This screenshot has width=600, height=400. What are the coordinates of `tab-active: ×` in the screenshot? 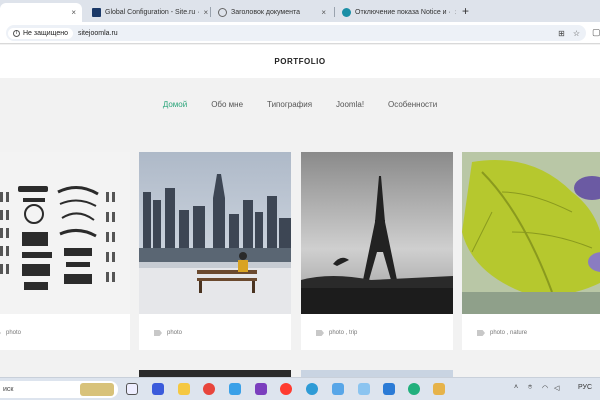 It's located at (41, 12).